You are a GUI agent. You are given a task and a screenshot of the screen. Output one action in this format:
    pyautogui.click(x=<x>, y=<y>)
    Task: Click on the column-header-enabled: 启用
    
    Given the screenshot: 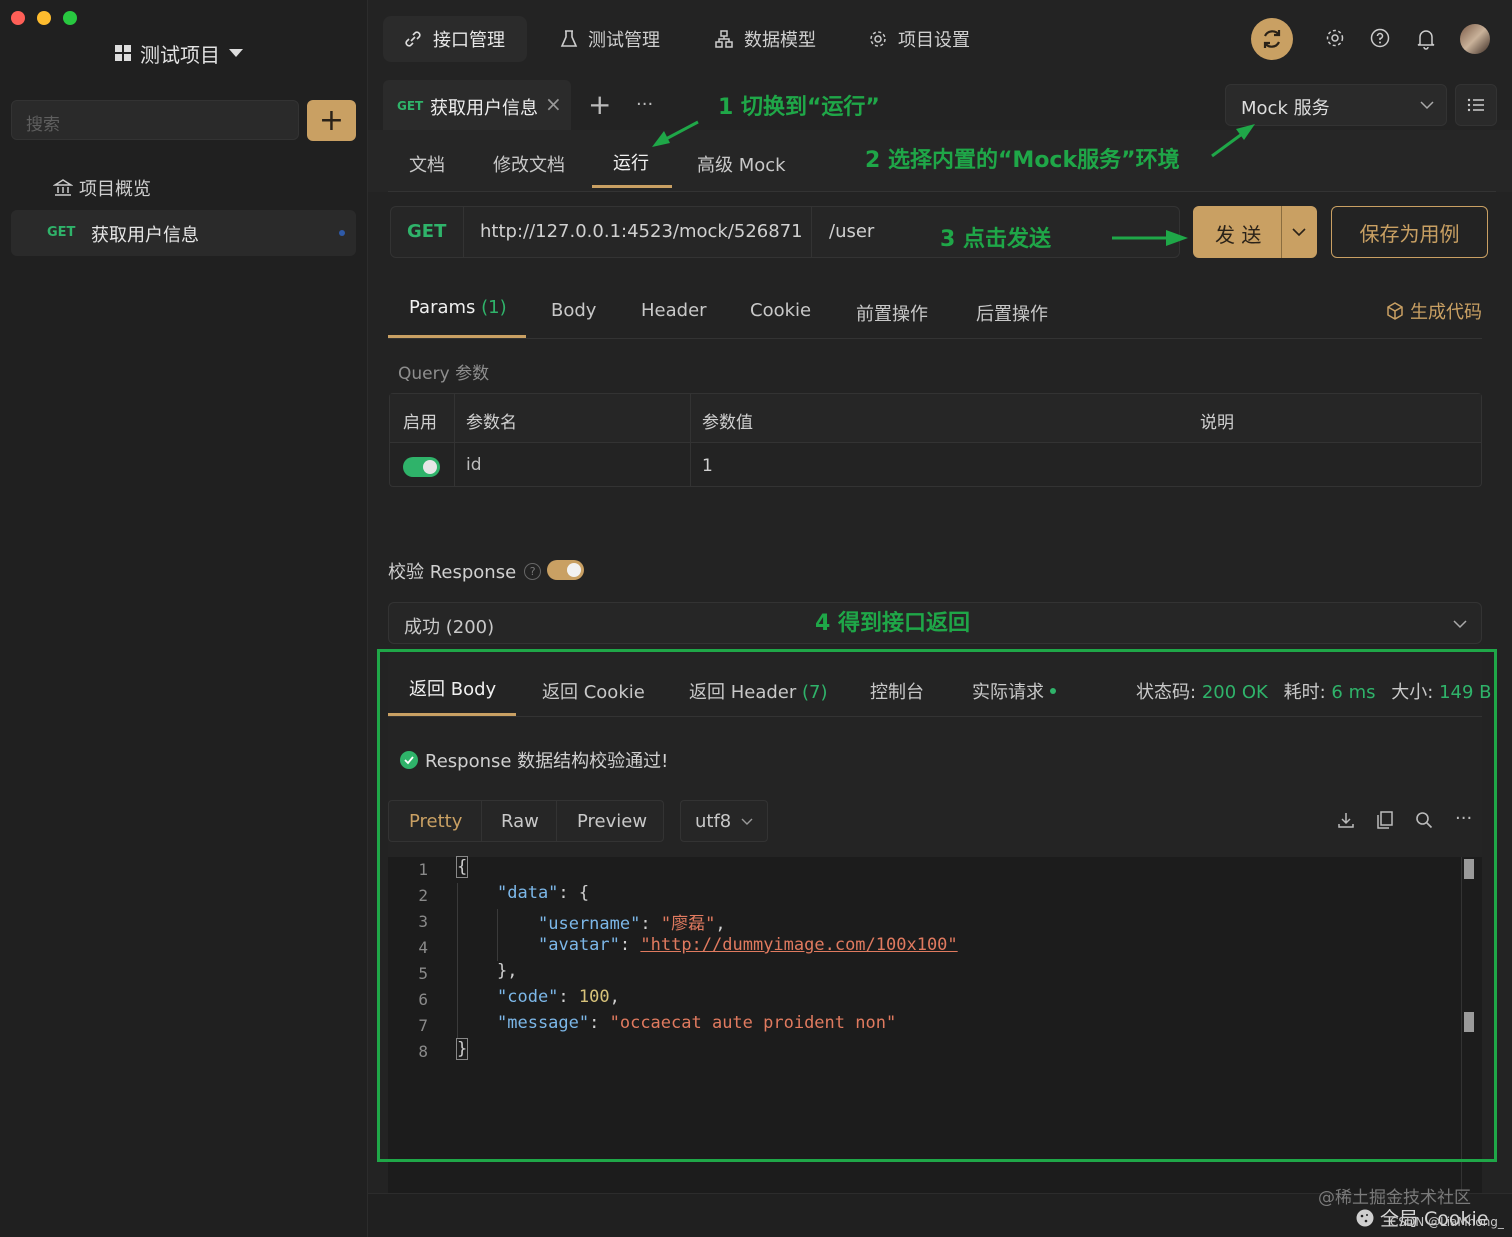 What is the action you would take?
    pyautogui.click(x=420, y=423)
    